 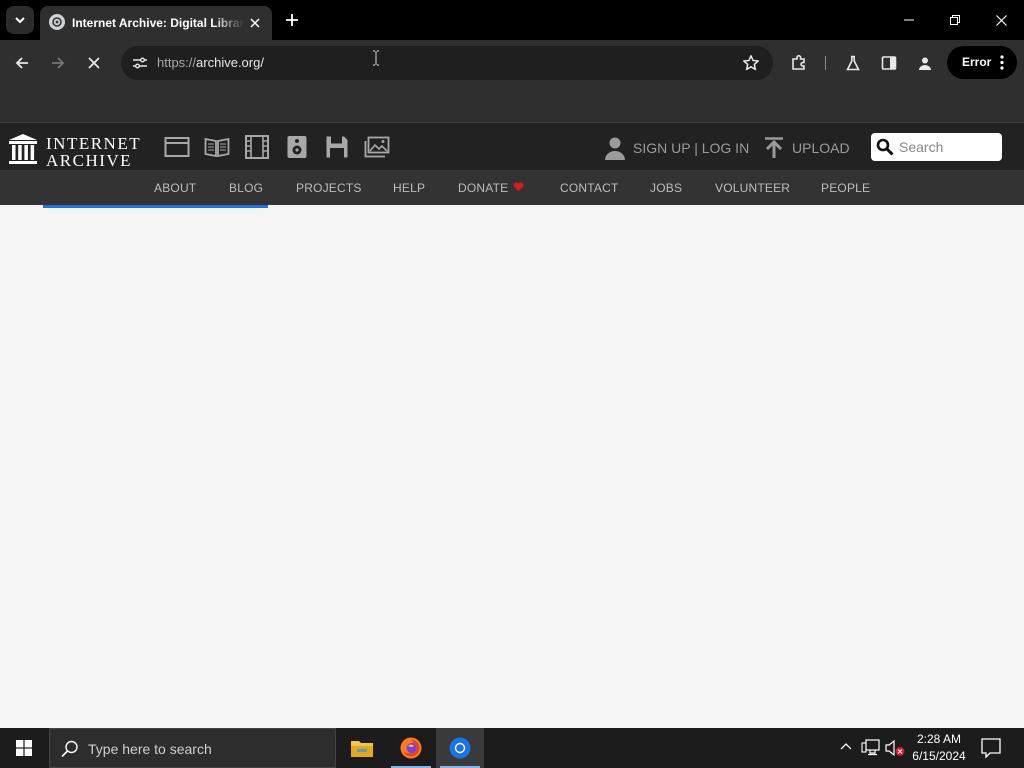 I want to click on chevron-down-icon, so click(x=20, y=20).